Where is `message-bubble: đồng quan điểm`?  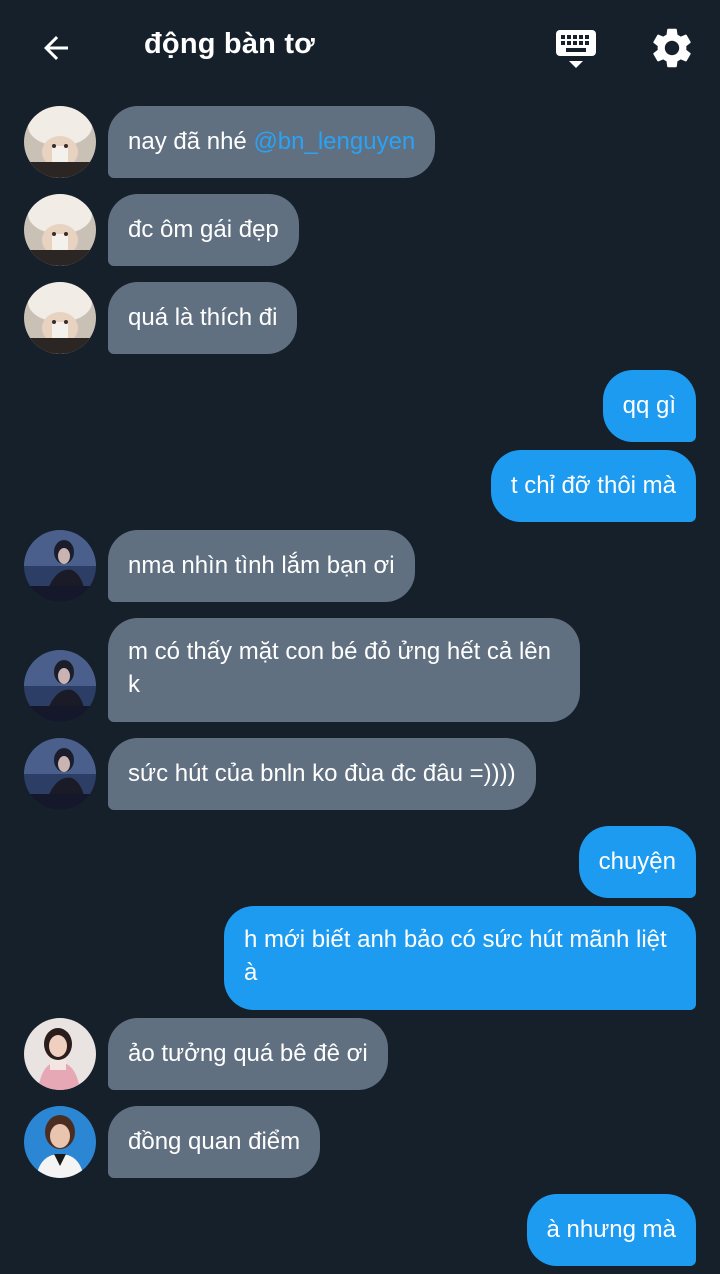 message-bubble: đồng quan điểm is located at coordinates (214, 1142).